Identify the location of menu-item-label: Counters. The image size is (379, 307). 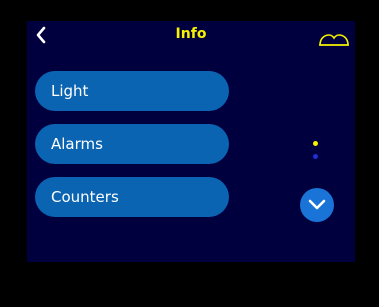
(85, 197).